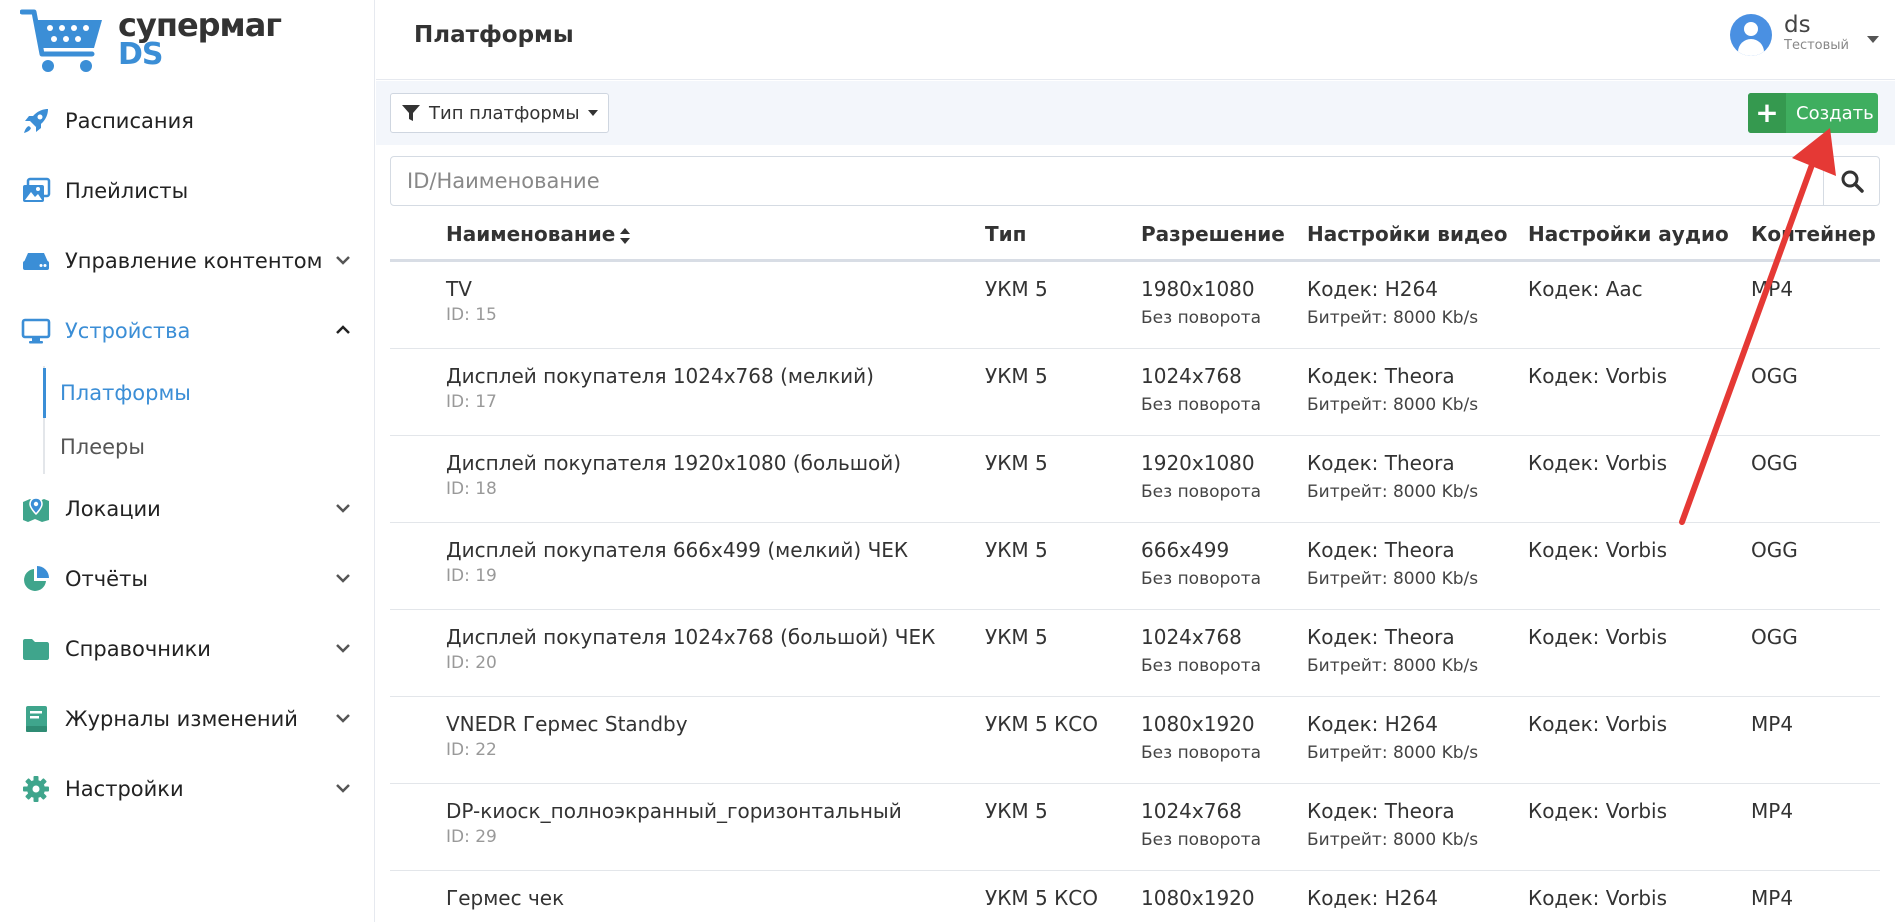  I want to click on search-button, so click(1851, 181).